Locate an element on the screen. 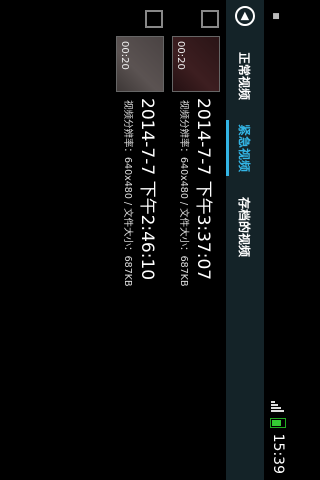 The height and width of the screenshot is (480, 320). video-title: 2014-7-7 下午3:37:07 is located at coordinates (203, 189).